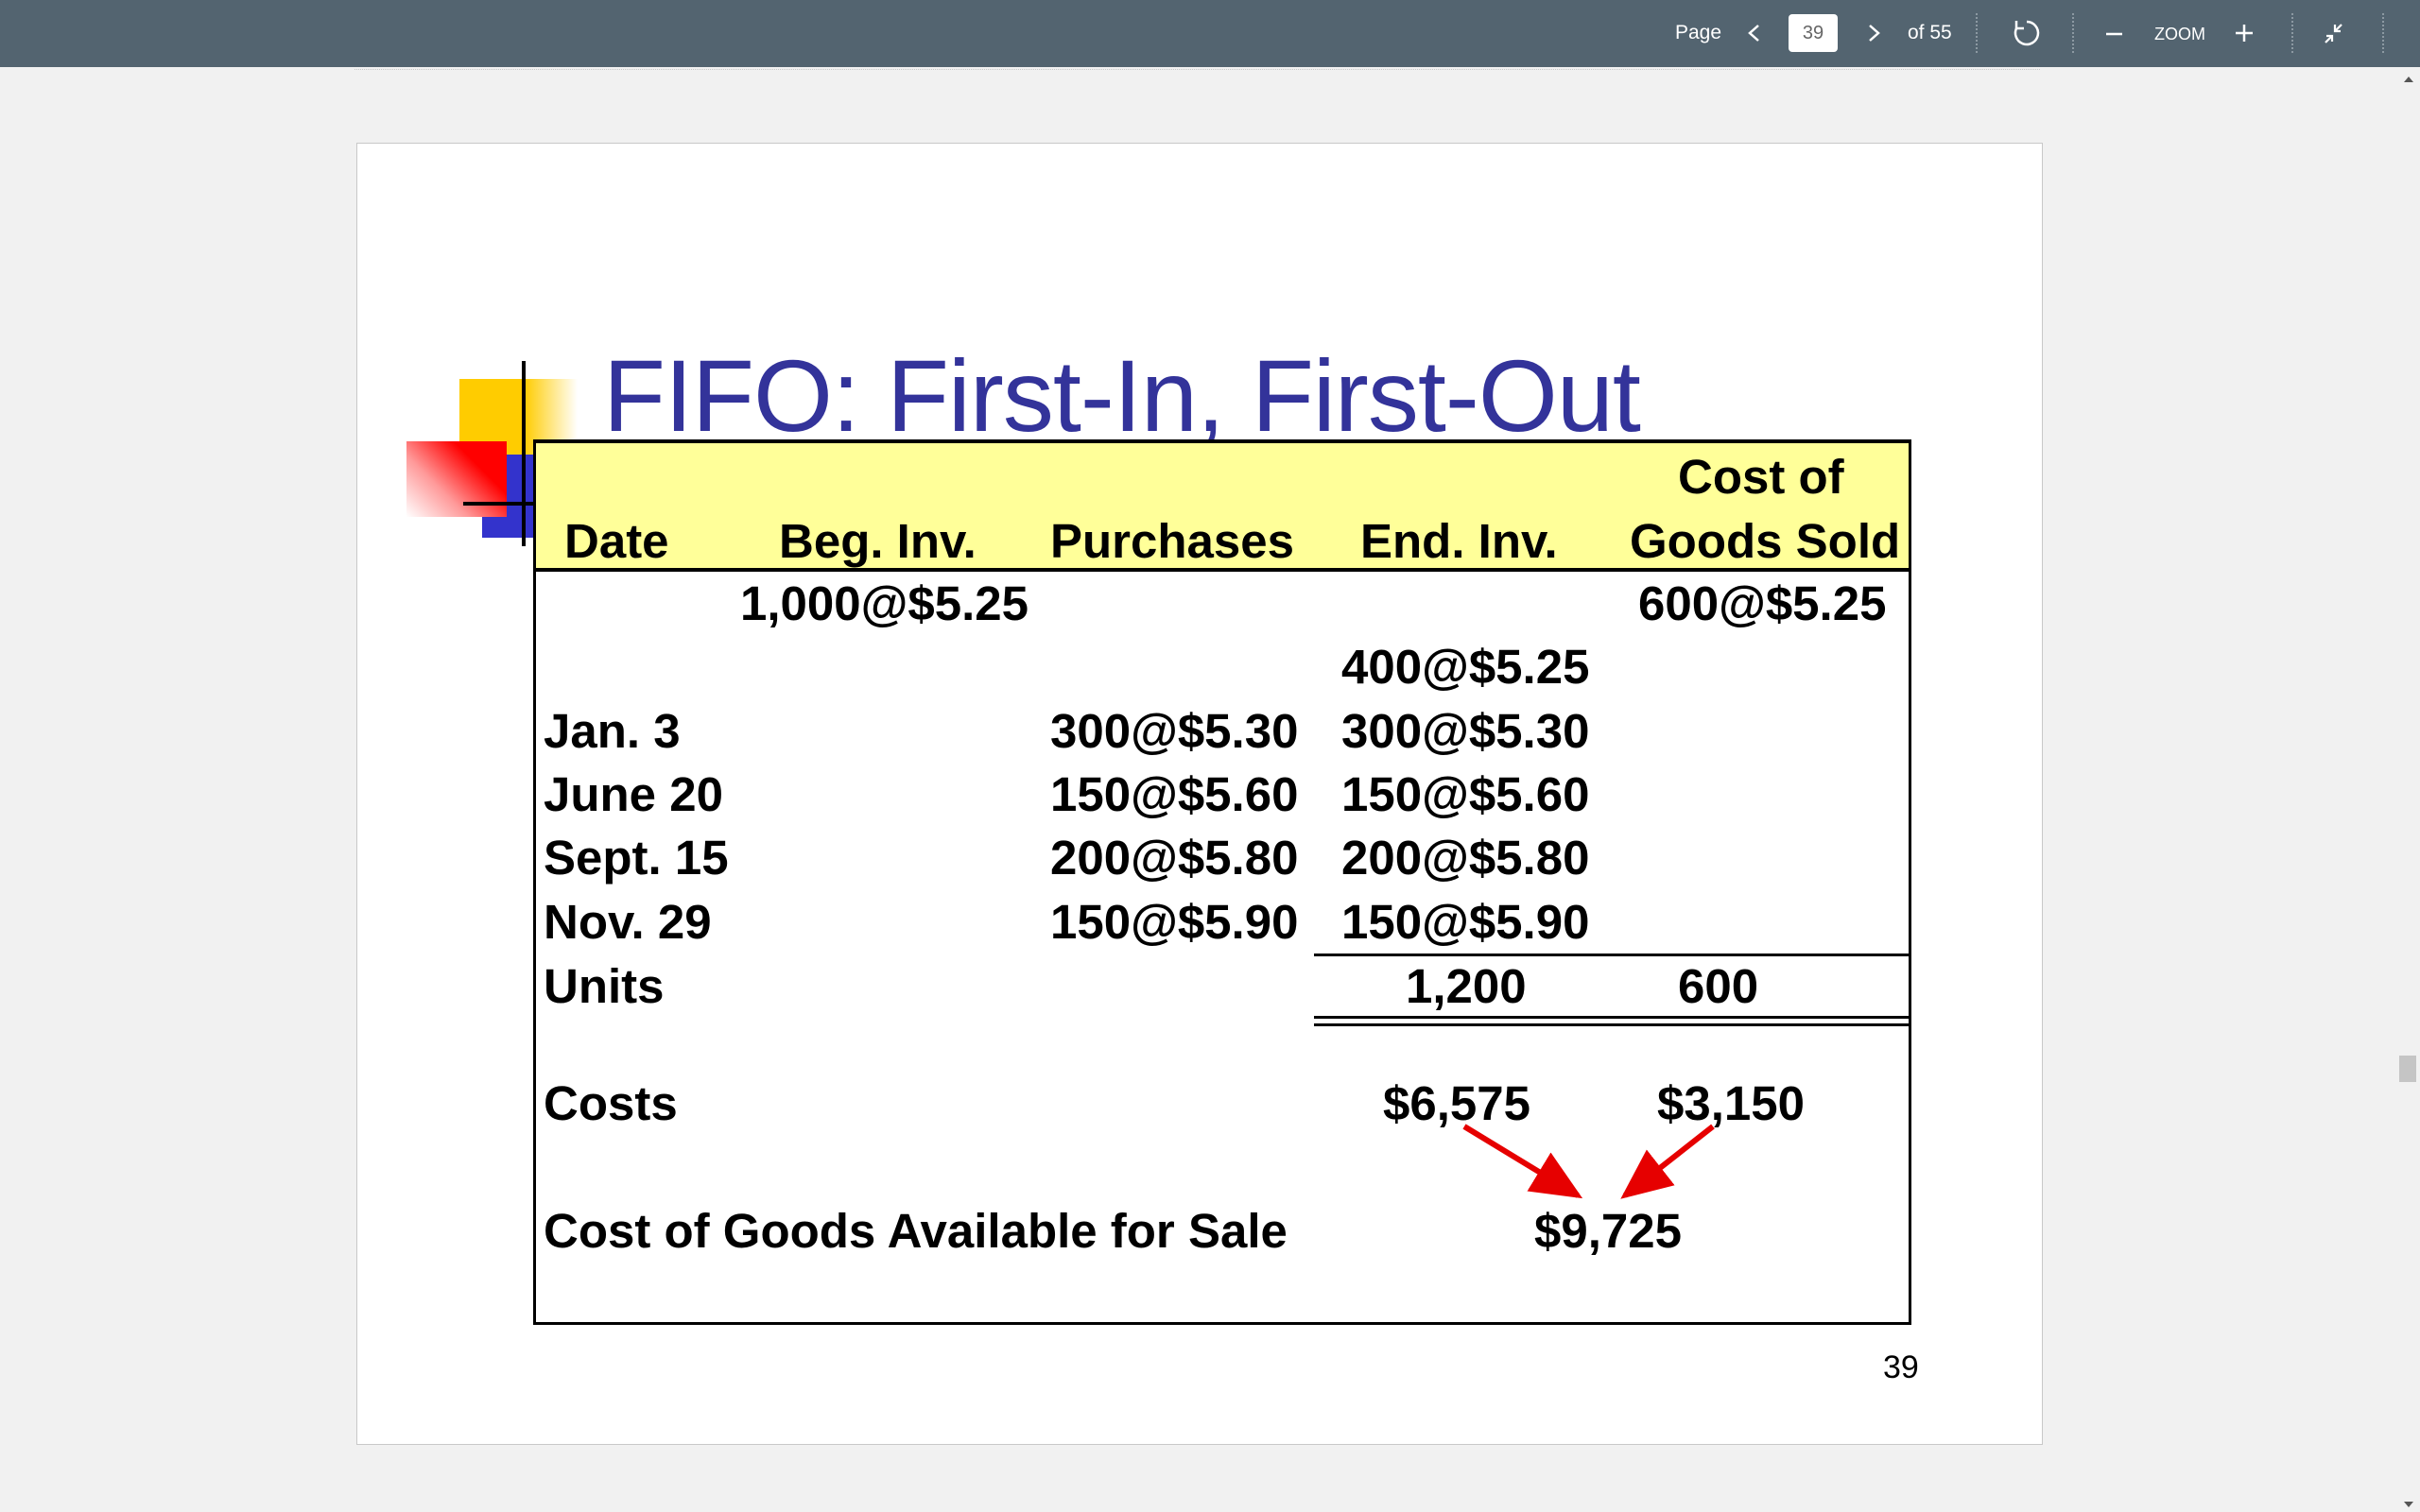 The height and width of the screenshot is (1512, 2420). I want to click on zoom-in-button, so click(2244, 33).